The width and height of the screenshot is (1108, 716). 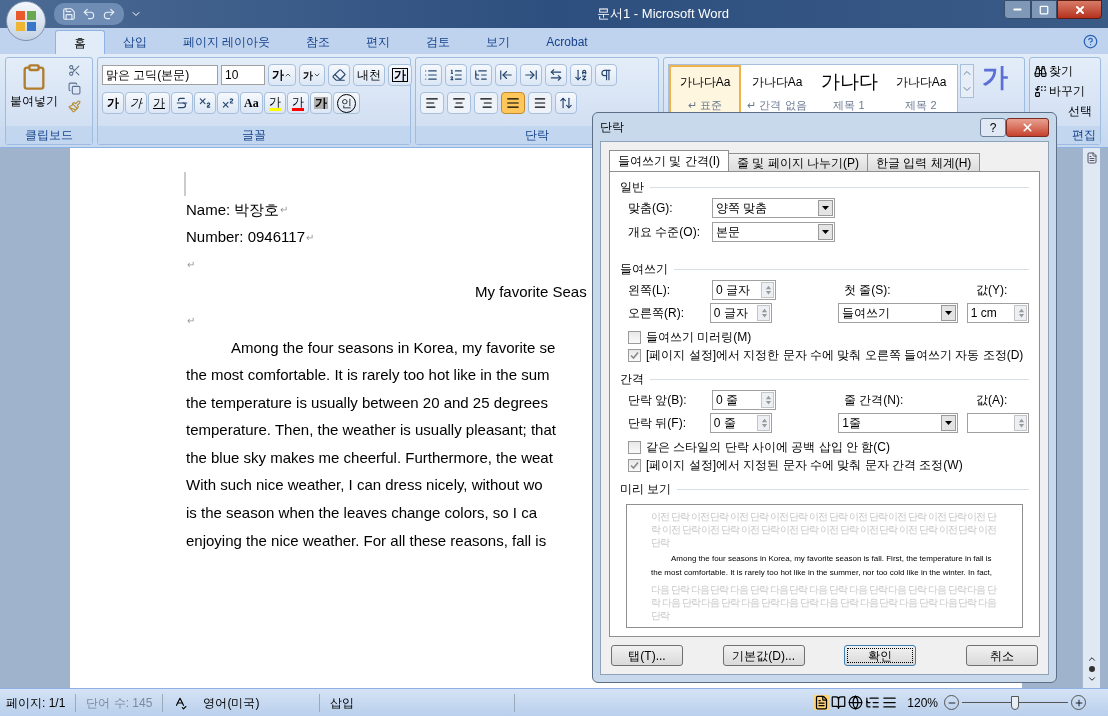 What do you see at coordinates (856, 702) in the screenshot?
I see `web-layout-icon` at bounding box center [856, 702].